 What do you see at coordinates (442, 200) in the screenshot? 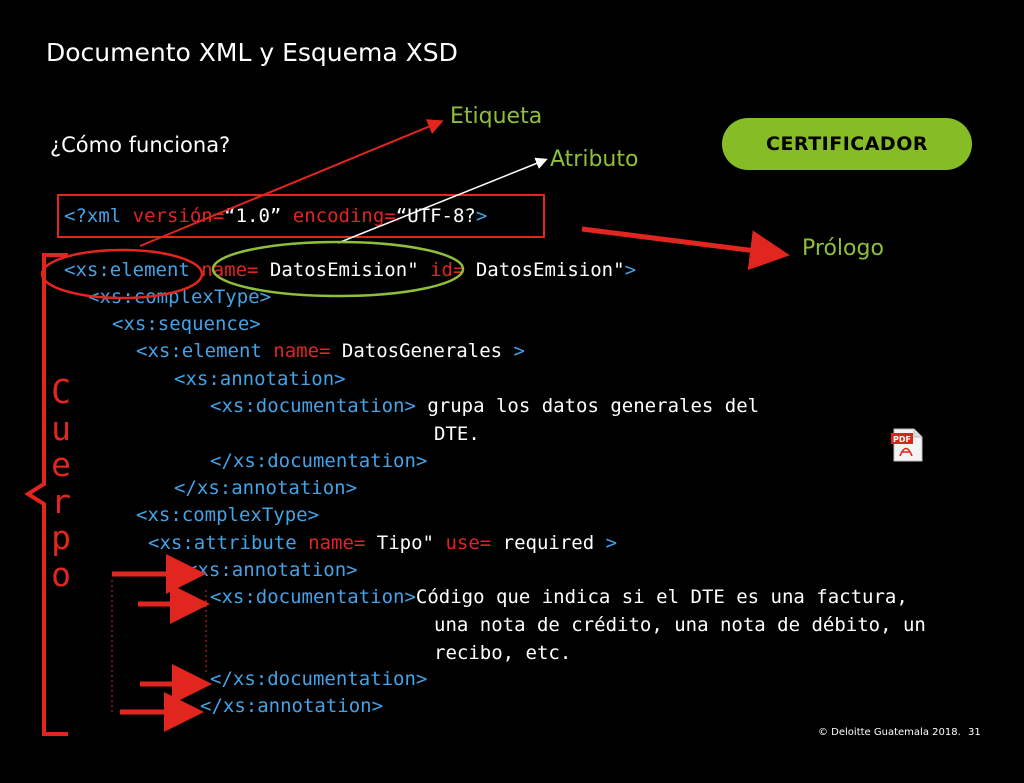
I see `atributo-arrow` at bounding box center [442, 200].